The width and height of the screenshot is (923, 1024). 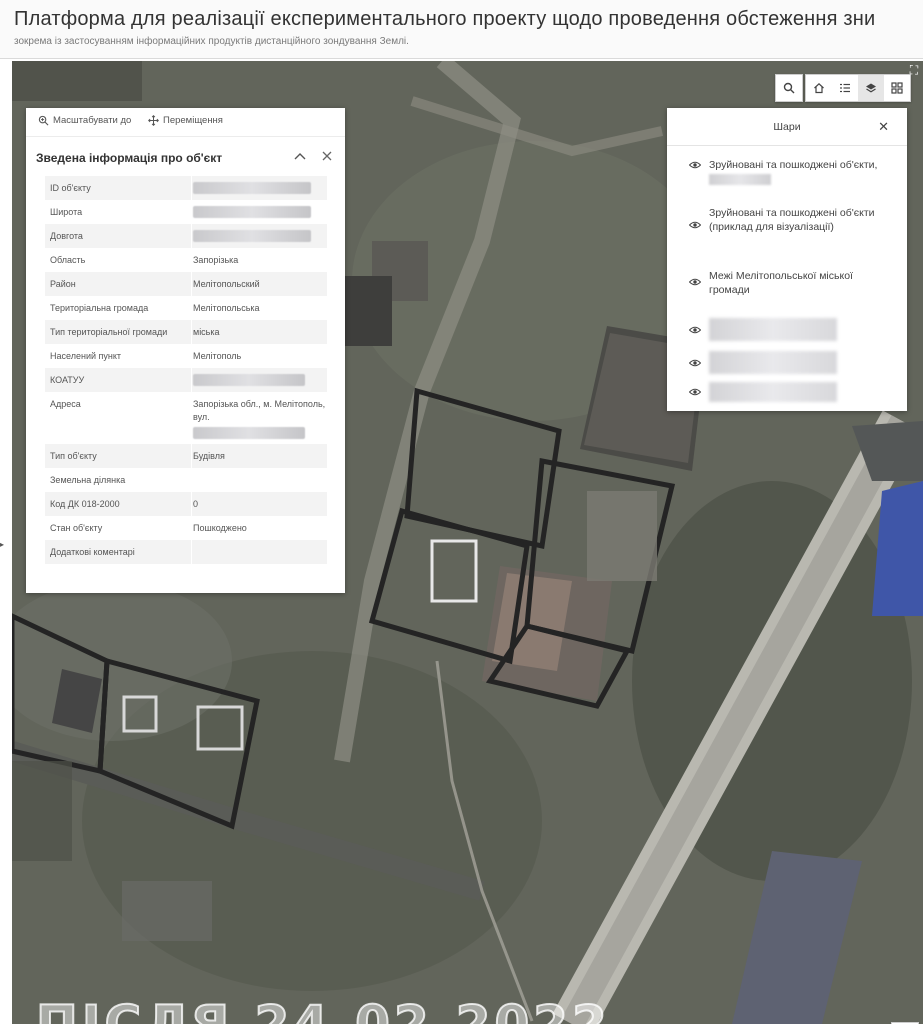 What do you see at coordinates (186, 380) in the screenshot?
I see `table-row: КОАТУУ` at bounding box center [186, 380].